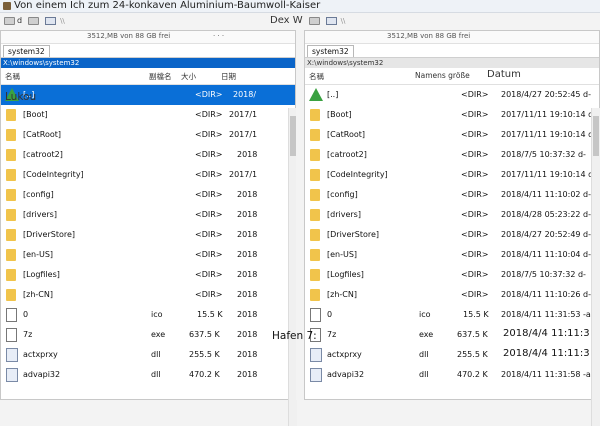  What do you see at coordinates (148, 315) in the screenshot?
I see `table-row: 0 ico 15.5 K 2018` at bounding box center [148, 315].